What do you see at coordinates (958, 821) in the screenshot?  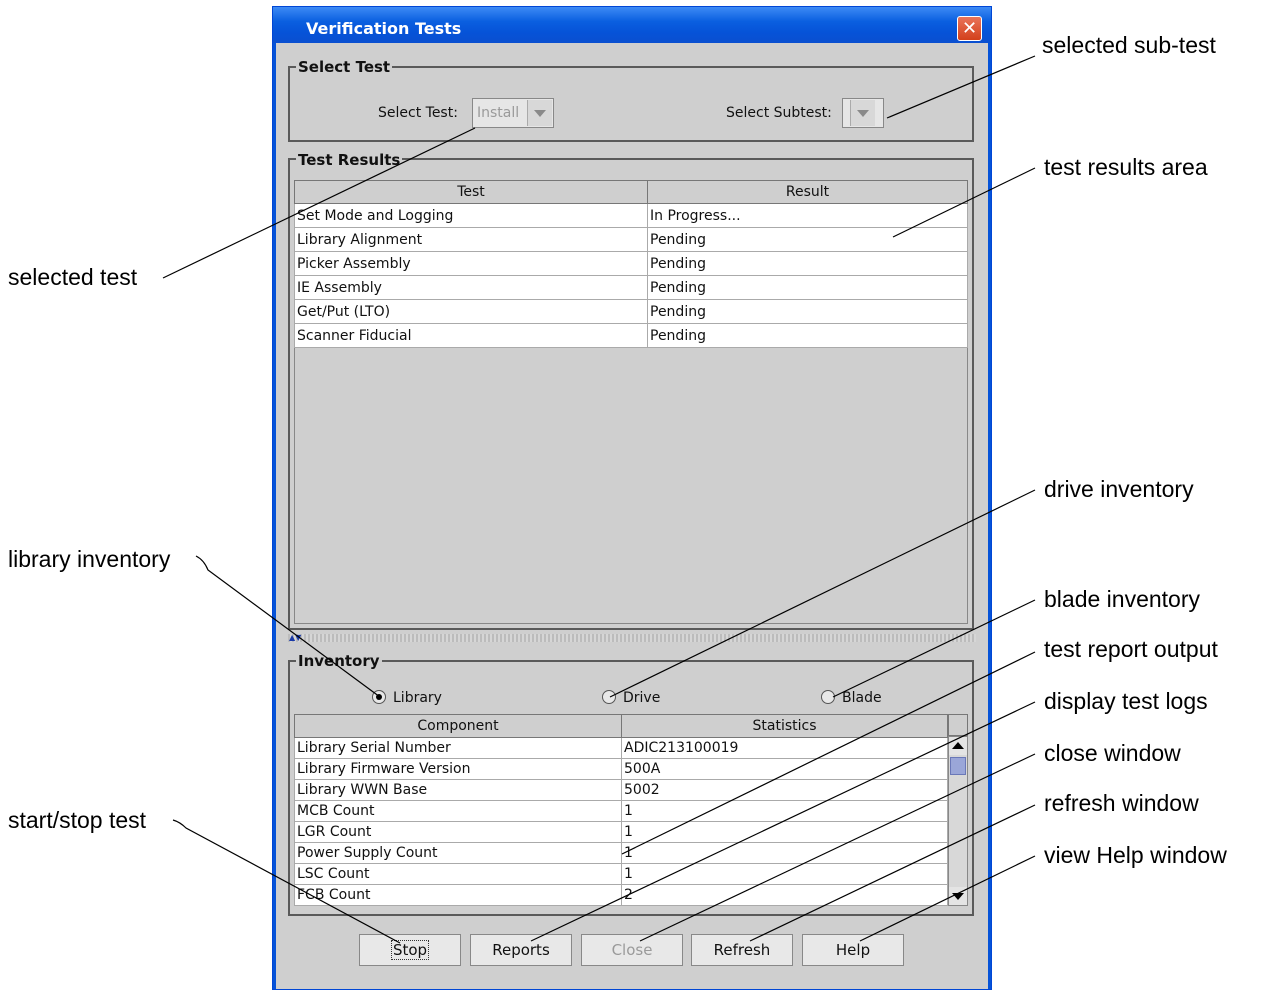 I see `inventory-scrollbar` at bounding box center [958, 821].